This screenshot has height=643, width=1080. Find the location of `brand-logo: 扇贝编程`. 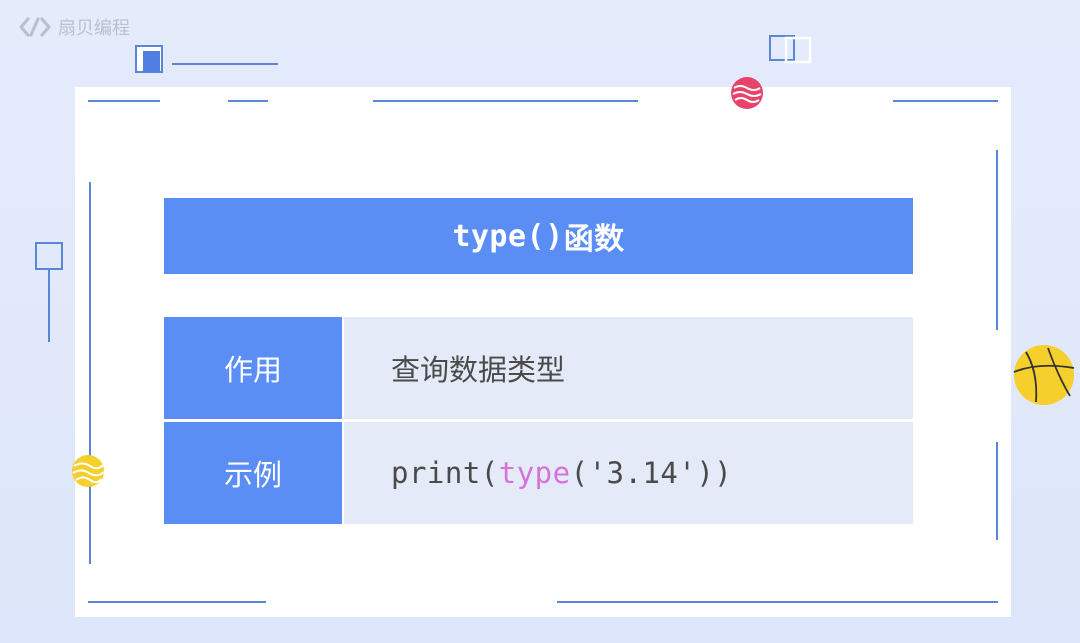

brand-logo: 扇贝编程 is located at coordinates (74, 27).